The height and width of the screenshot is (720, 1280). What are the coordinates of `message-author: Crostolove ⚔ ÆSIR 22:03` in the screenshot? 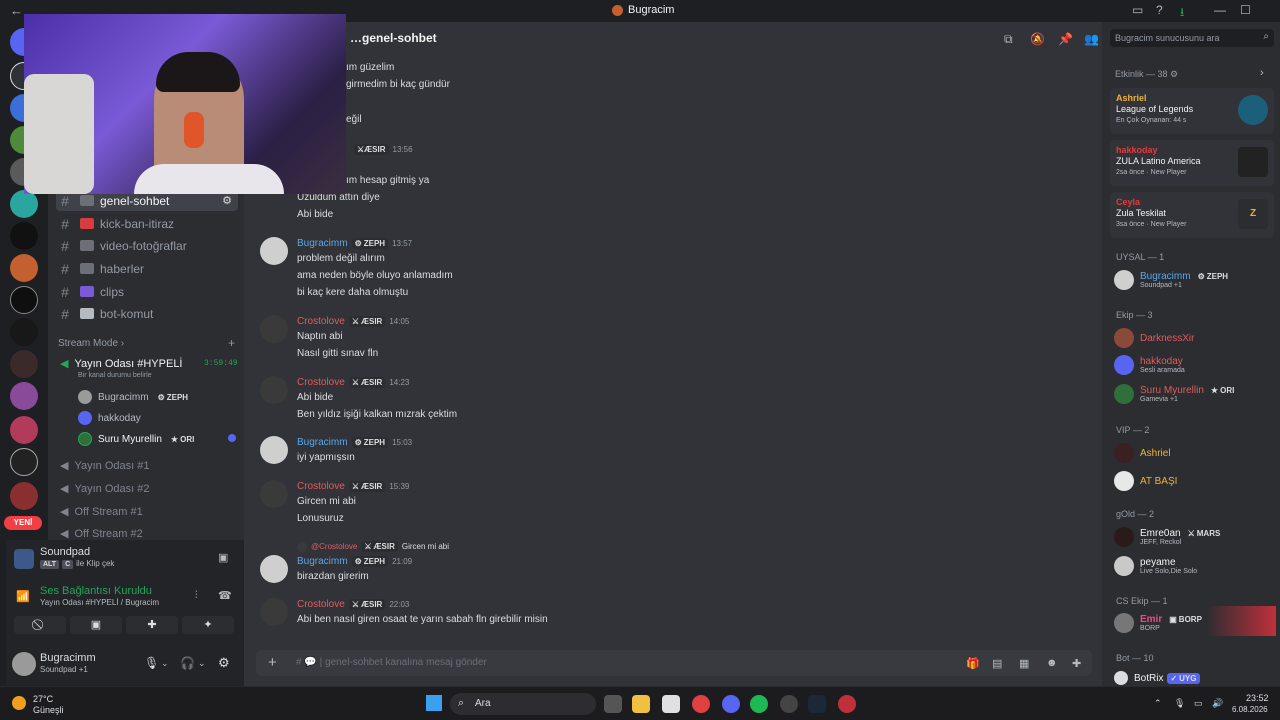 It's located at (353, 604).